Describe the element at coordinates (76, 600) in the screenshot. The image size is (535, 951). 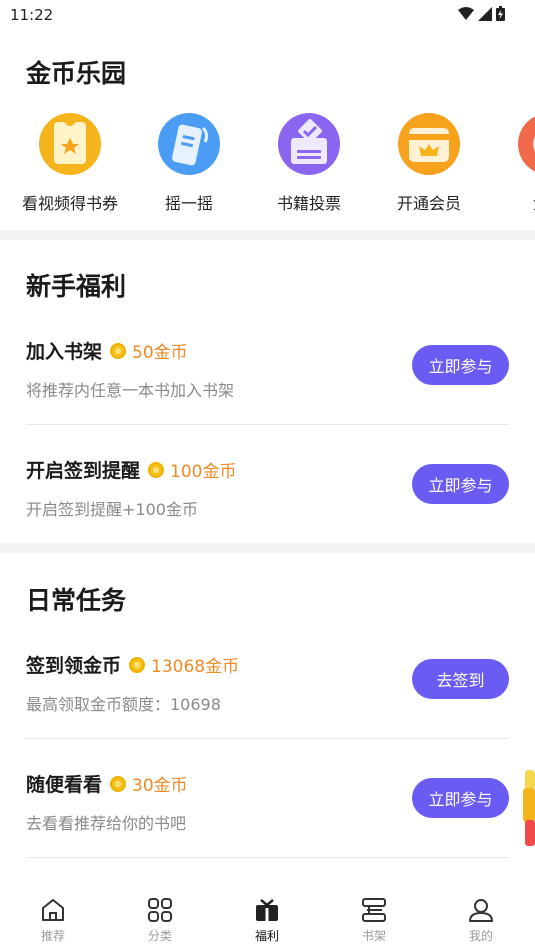
I see `daily-section-title: 日常任务` at that location.